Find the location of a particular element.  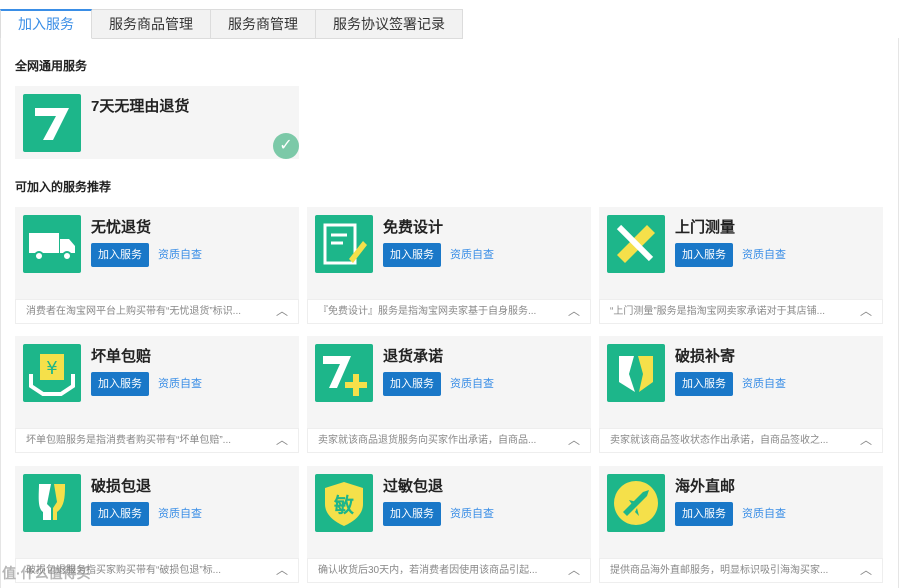

service-title: 过敏包退 is located at coordinates (413, 486).